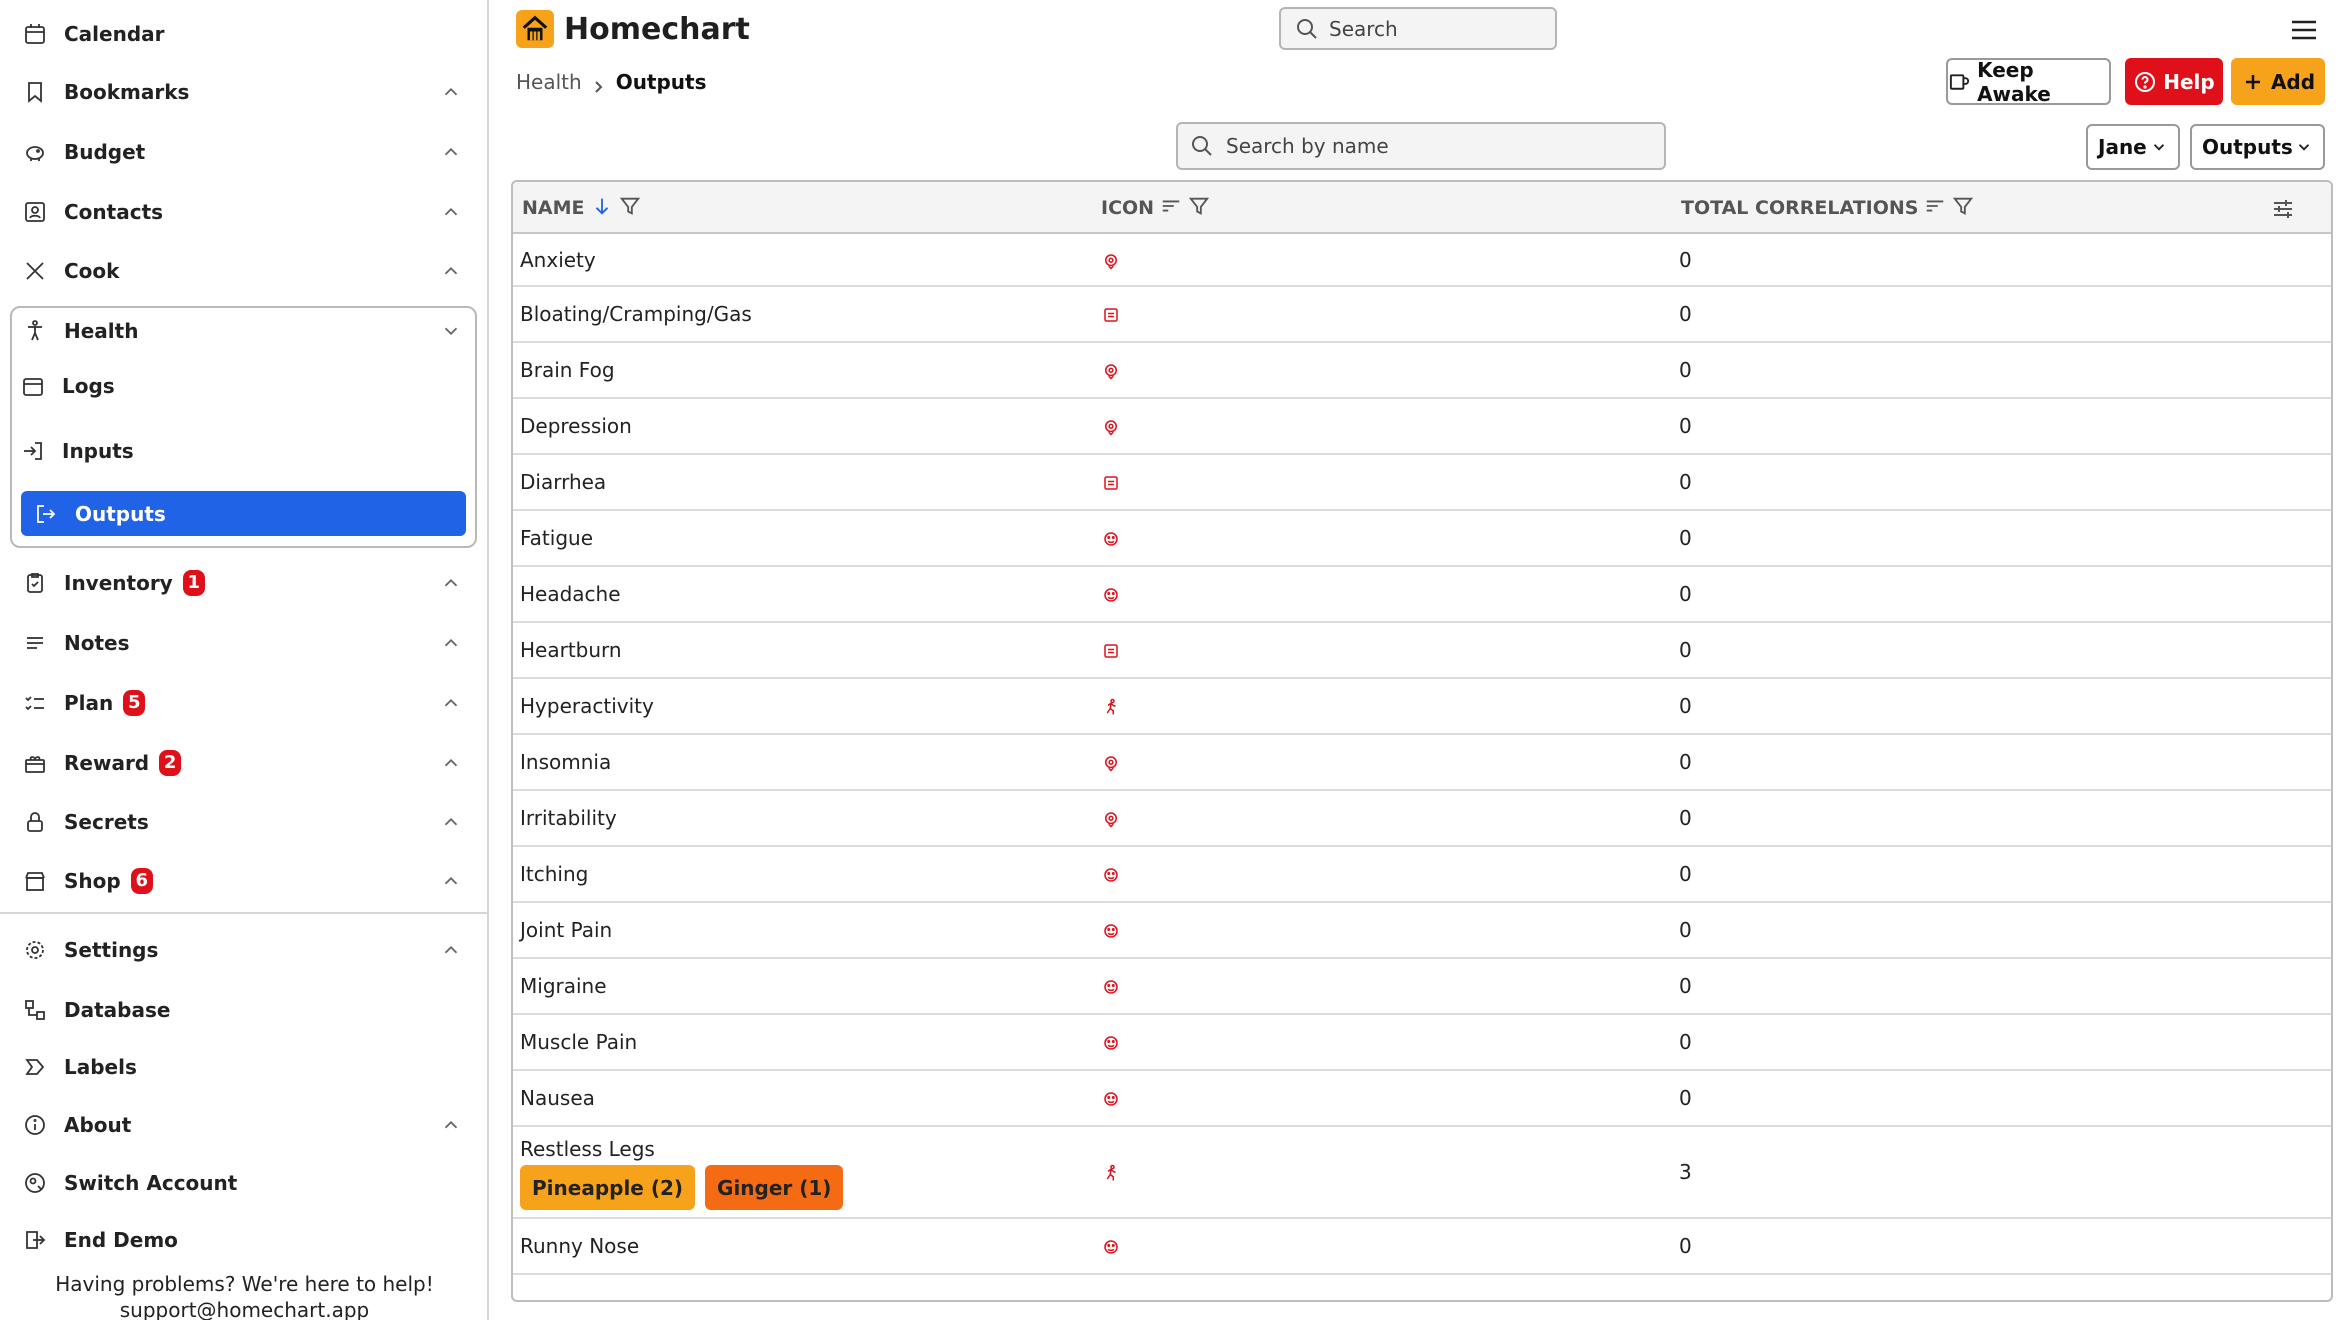  I want to click on plus-icon, so click(2252, 81).